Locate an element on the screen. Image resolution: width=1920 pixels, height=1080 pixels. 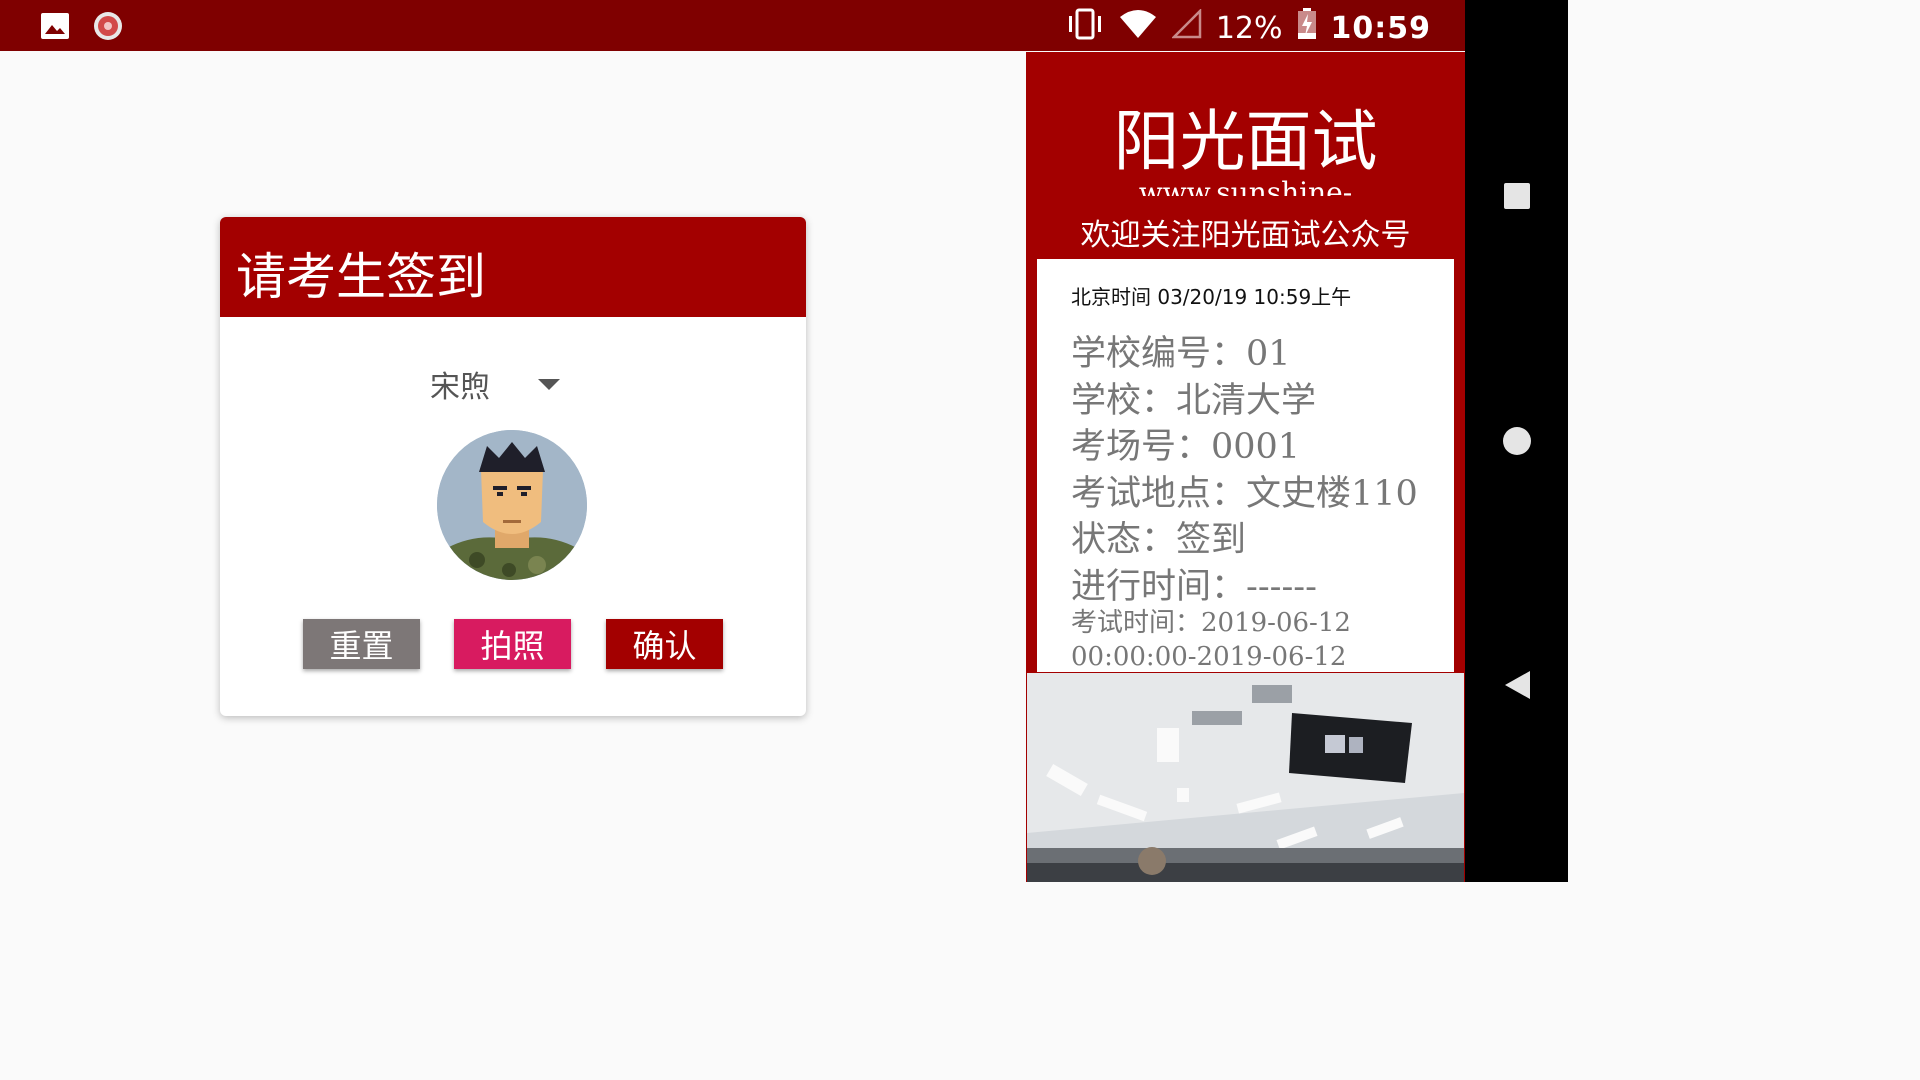
brand-url: www.sunshine- is located at coordinates (1245, 186).